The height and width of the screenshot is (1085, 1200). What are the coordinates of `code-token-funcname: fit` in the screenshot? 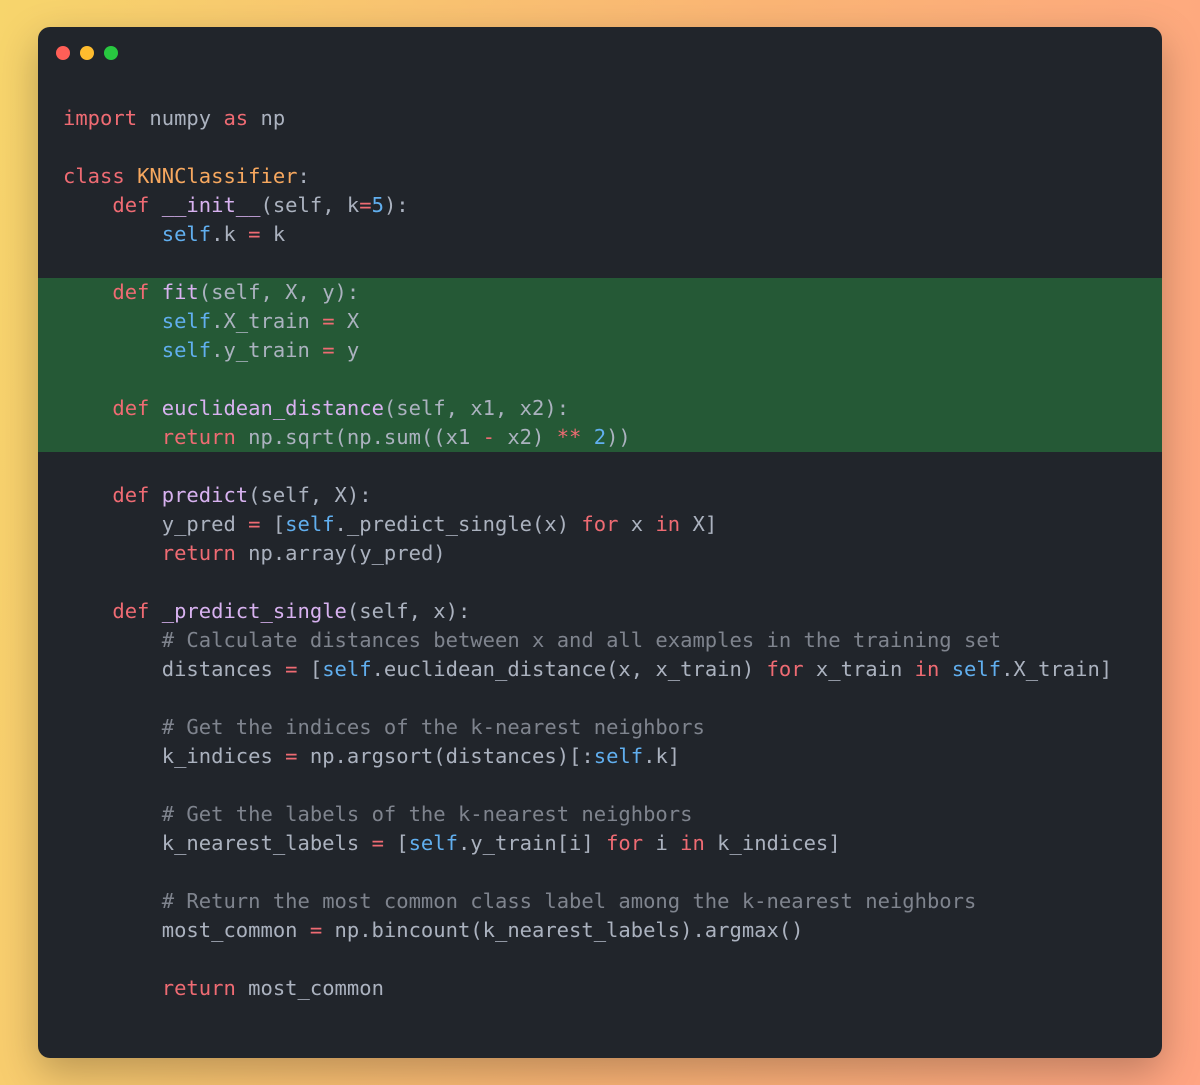 It's located at (180, 292).